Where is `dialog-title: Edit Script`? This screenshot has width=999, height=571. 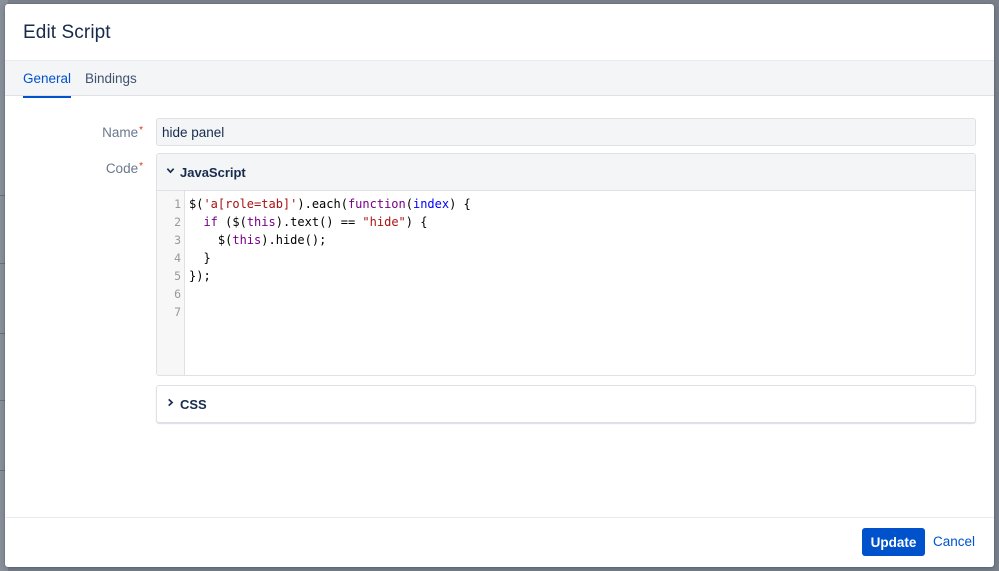 dialog-title: Edit Script is located at coordinates (67, 32).